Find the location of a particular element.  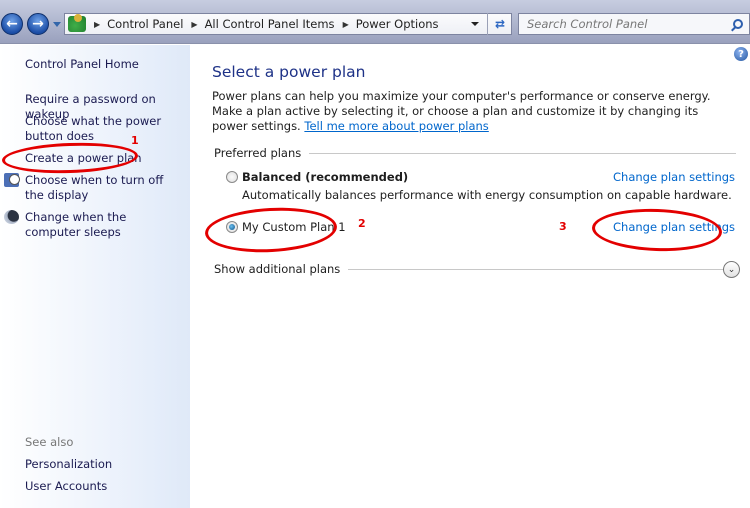

annotation-number-3: 3 is located at coordinates (563, 226).